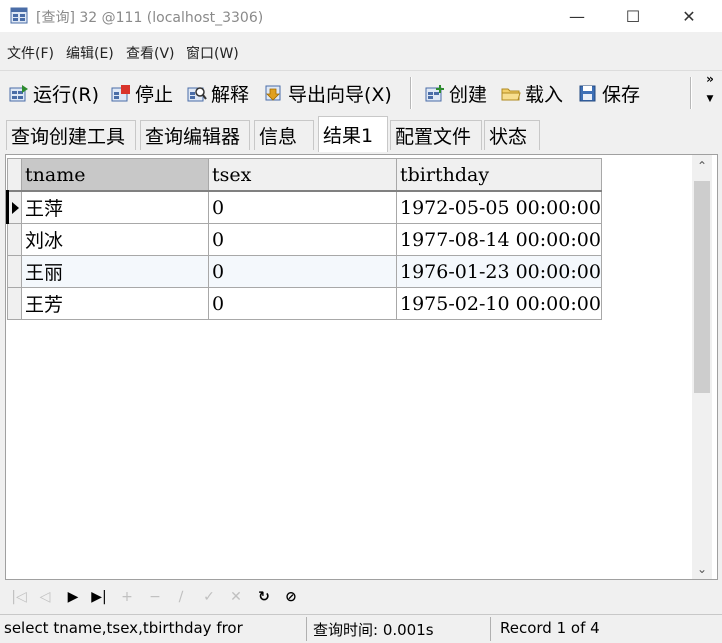  What do you see at coordinates (291, 597) in the screenshot?
I see `stop-refresh-icon: ⊘` at bounding box center [291, 597].